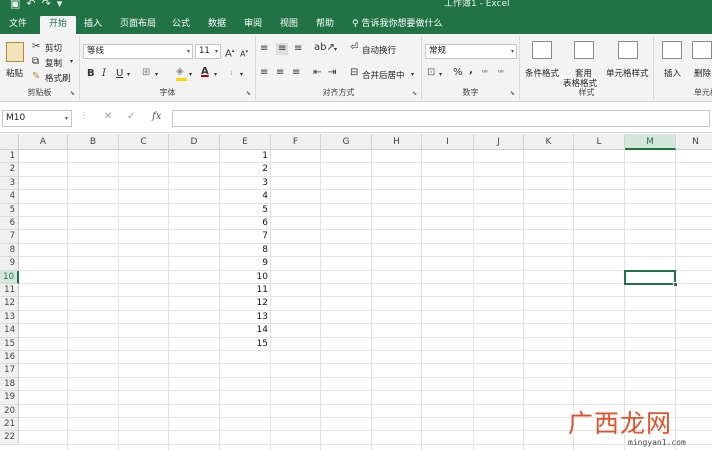  What do you see at coordinates (9, 210) in the screenshot?
I see `row-header-5: 5` at bounding box center [9, 210].